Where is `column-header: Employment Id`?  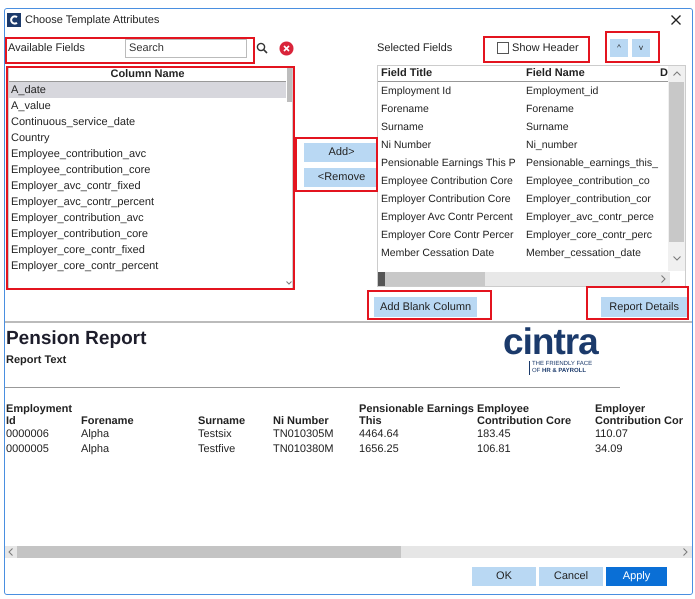 column-header: Employment Id is located at coordinates (40, 415).